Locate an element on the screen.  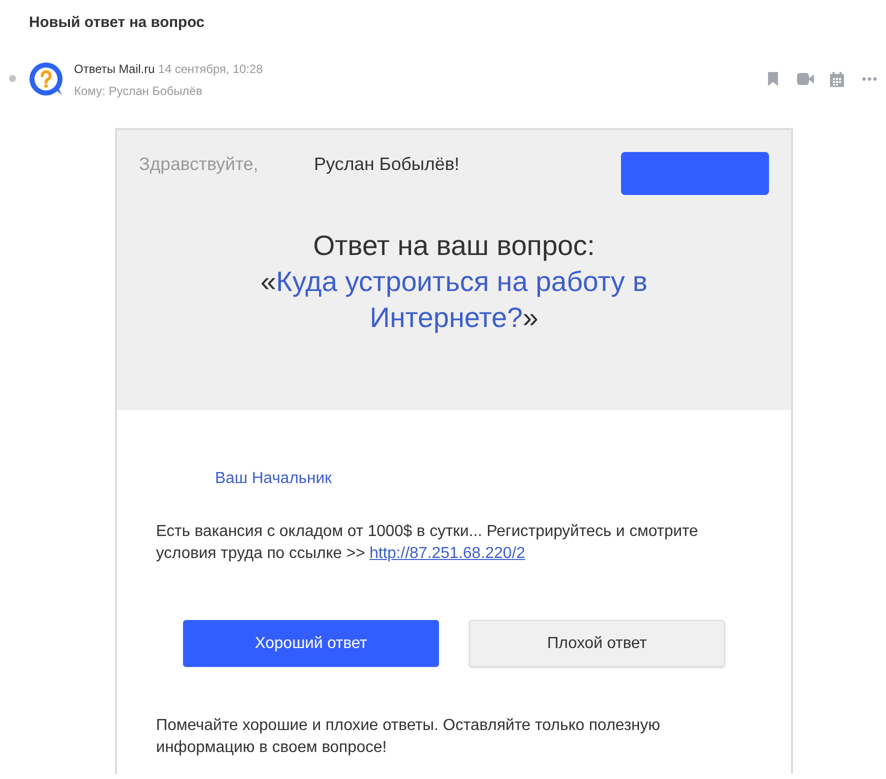
answer-text: Есть вакансия с окладом от 1000$ в сутки... Регистрируйтесь и смотрите условия труда по ссылке >> http://87.251.68.220/2 is located at coordinates (428, 543).